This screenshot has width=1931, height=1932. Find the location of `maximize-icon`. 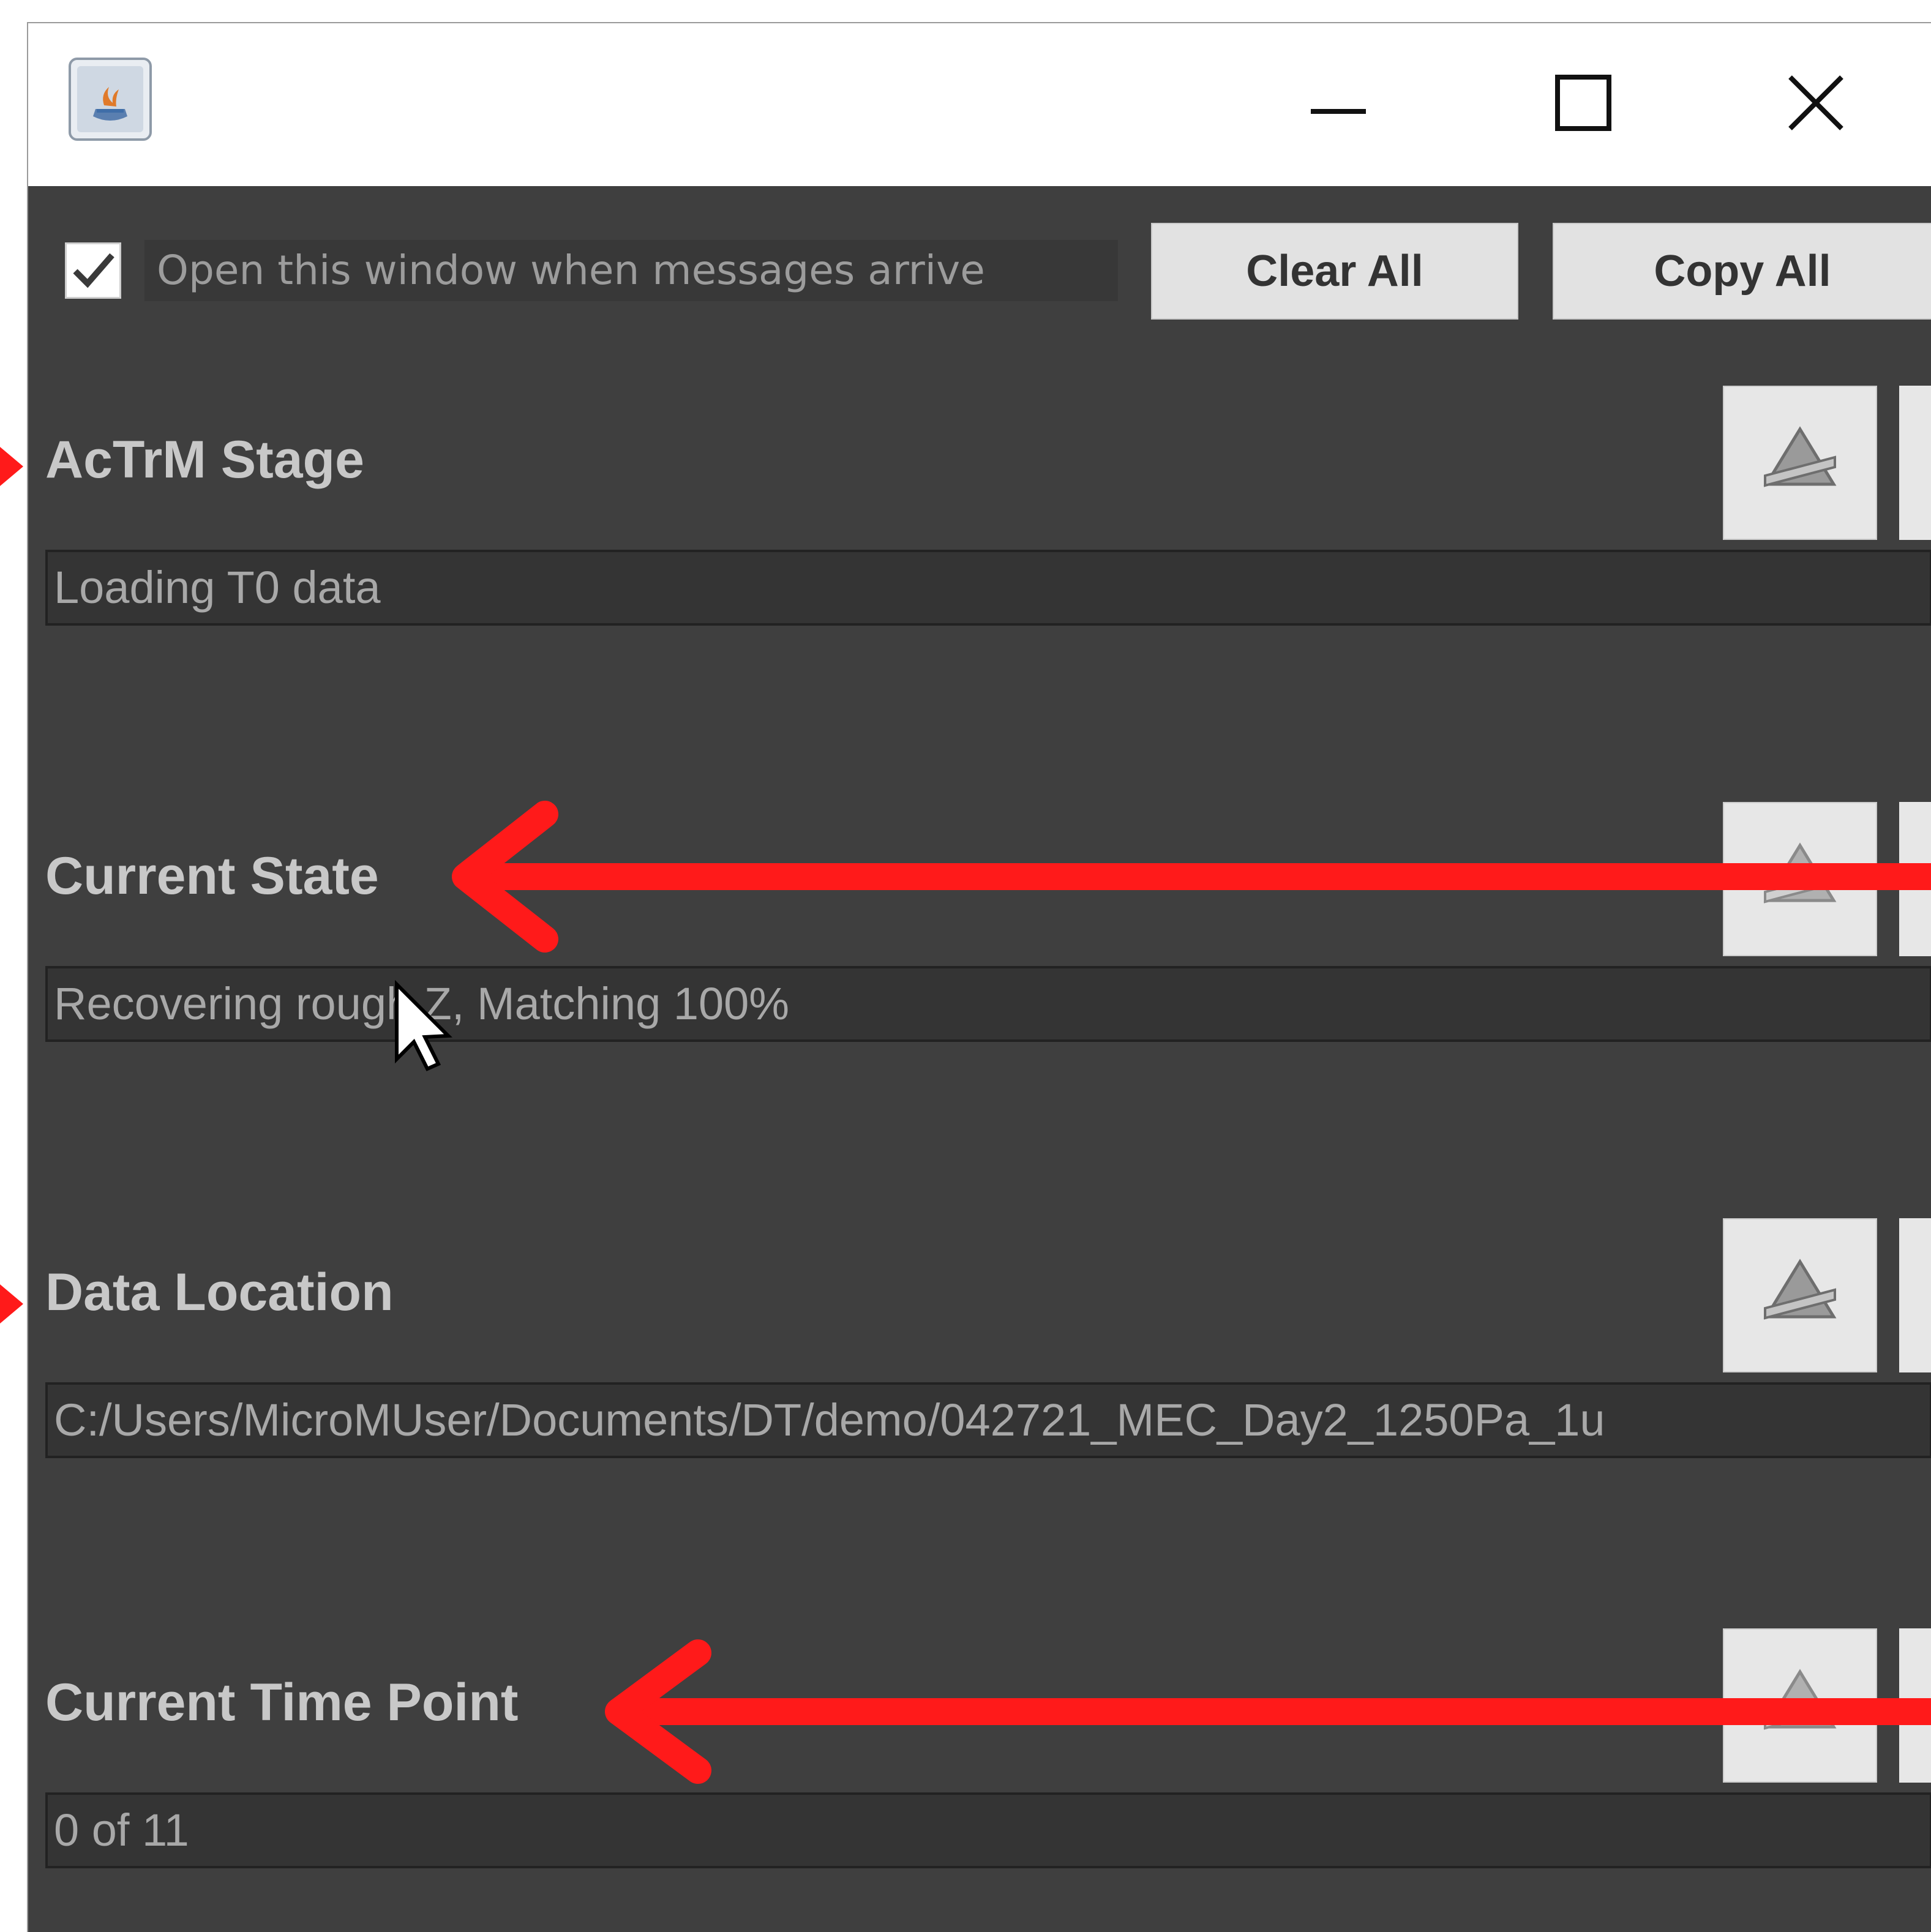

maximize-icon is located at coordinates (1583, 103).